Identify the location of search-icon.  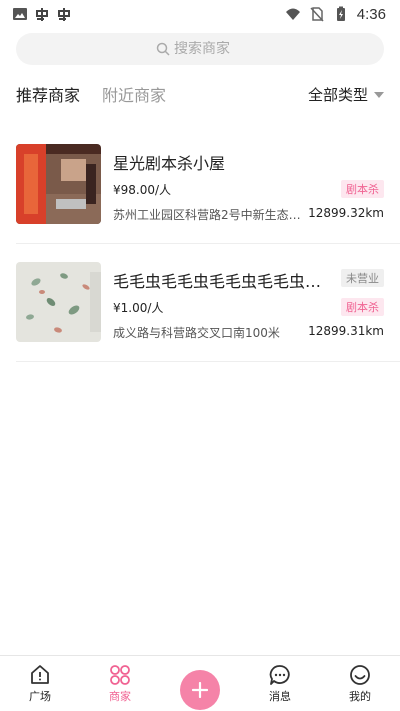
(163, 49).